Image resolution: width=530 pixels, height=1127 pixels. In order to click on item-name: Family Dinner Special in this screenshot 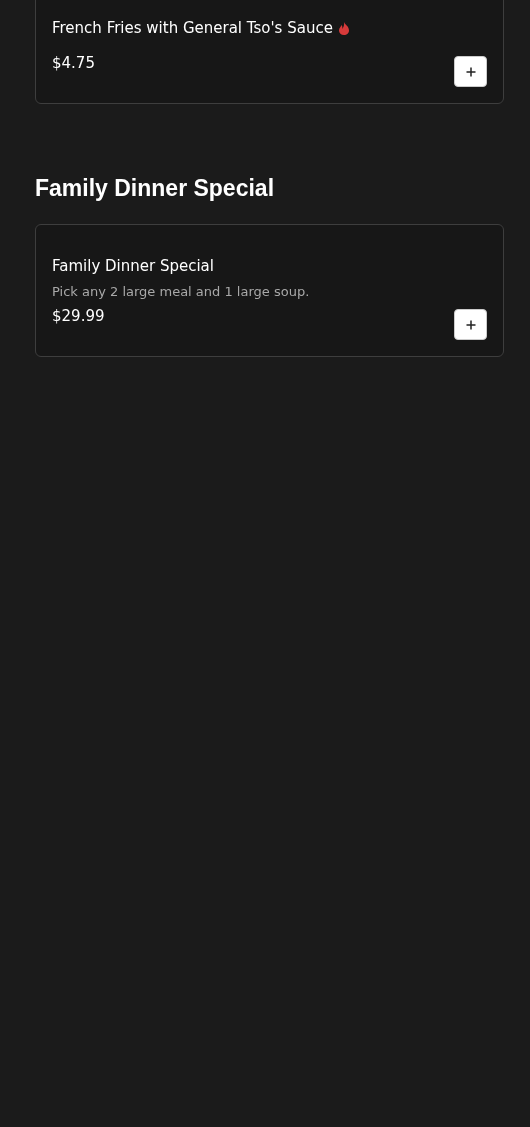, I will do `click(133, 266)`.